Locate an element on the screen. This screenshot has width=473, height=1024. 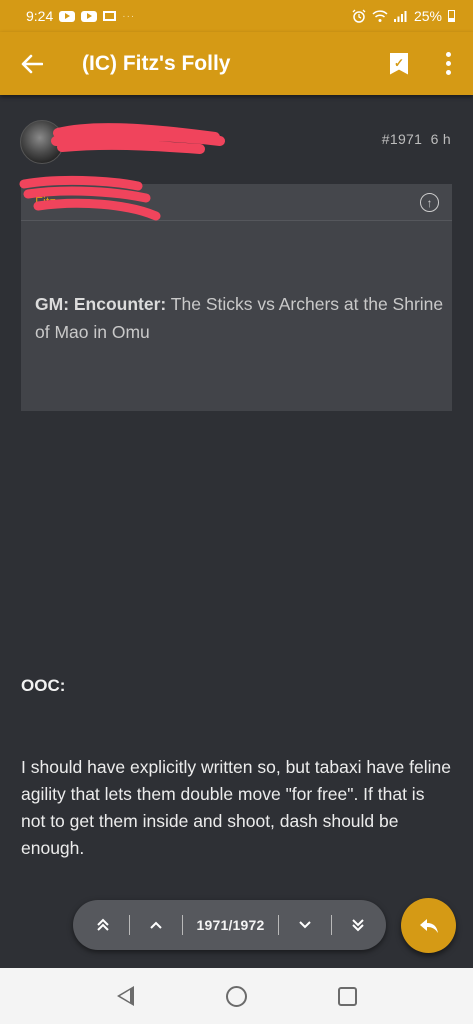
double-chevron-down-icon is located at coordinates (358, 925).